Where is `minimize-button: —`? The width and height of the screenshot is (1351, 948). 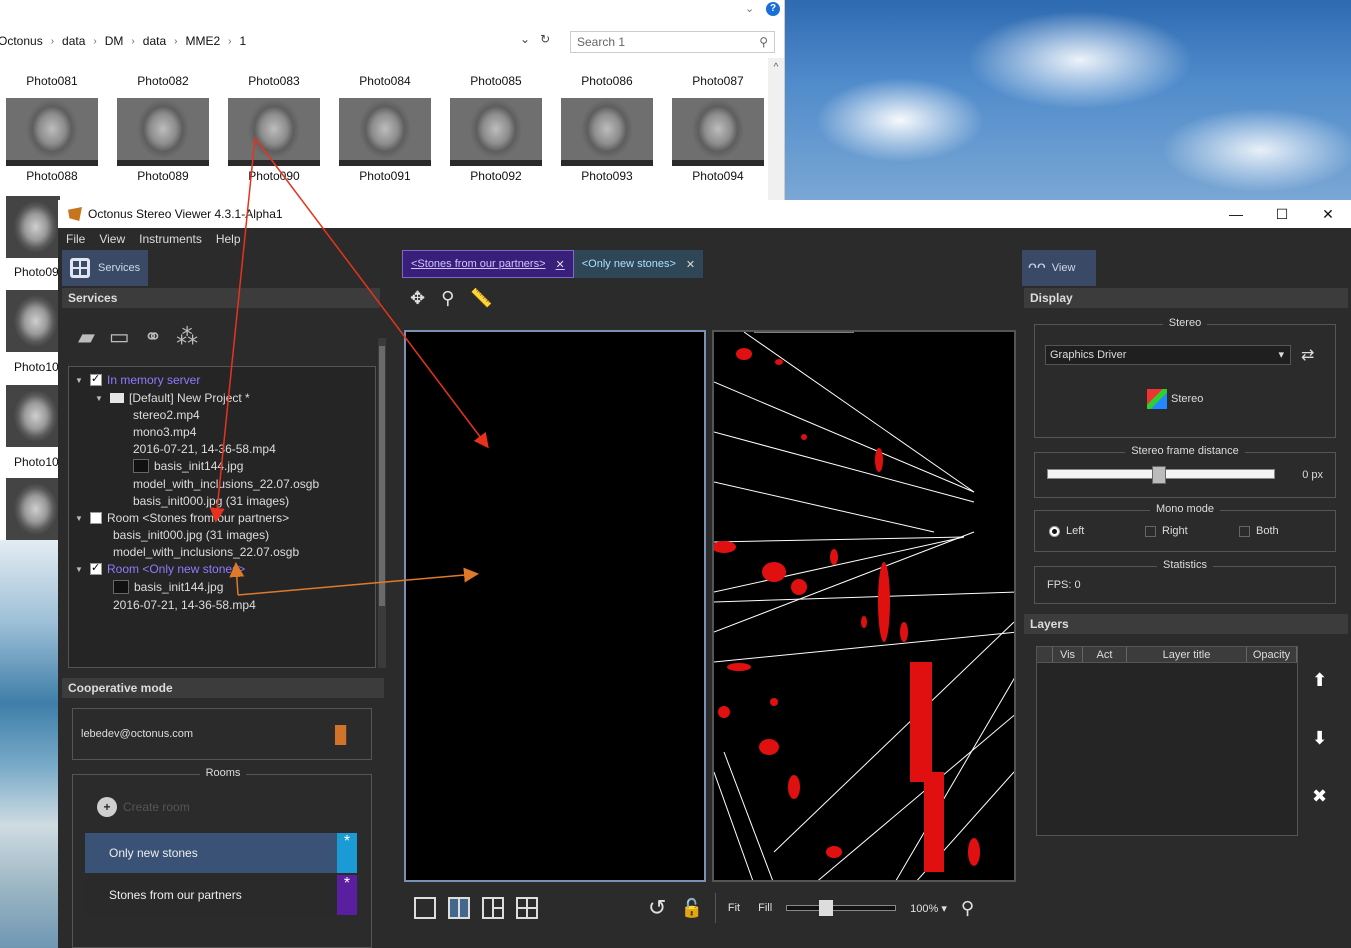
minimize-button: — is located at coordinates (1236, 214).